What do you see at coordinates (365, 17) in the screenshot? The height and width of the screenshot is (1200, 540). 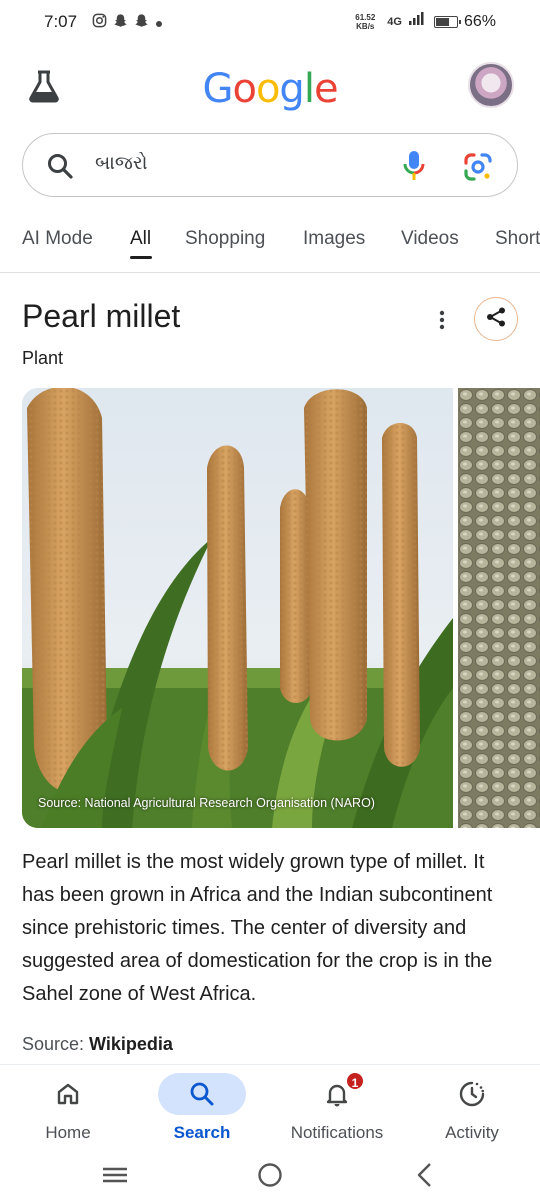 I see `net-speed-value: 61.52` at bounding box center [365, 17].